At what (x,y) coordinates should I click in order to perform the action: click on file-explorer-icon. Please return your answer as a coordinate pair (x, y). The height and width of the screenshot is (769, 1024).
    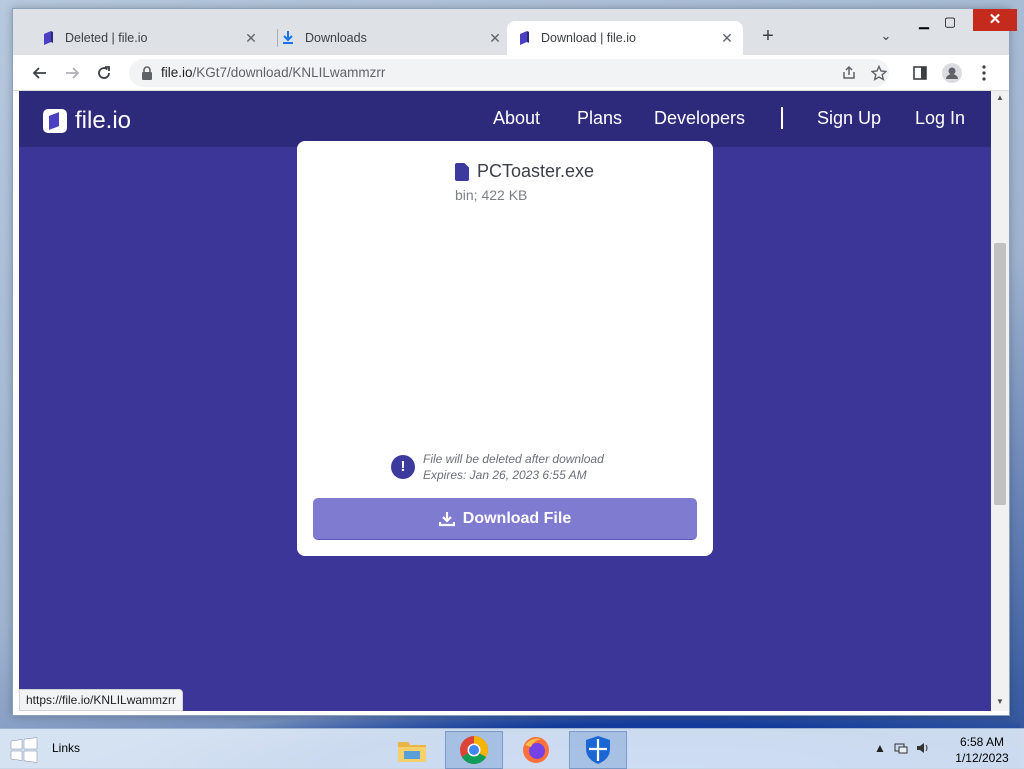
    Looking at the image, I should click on (412, 750).